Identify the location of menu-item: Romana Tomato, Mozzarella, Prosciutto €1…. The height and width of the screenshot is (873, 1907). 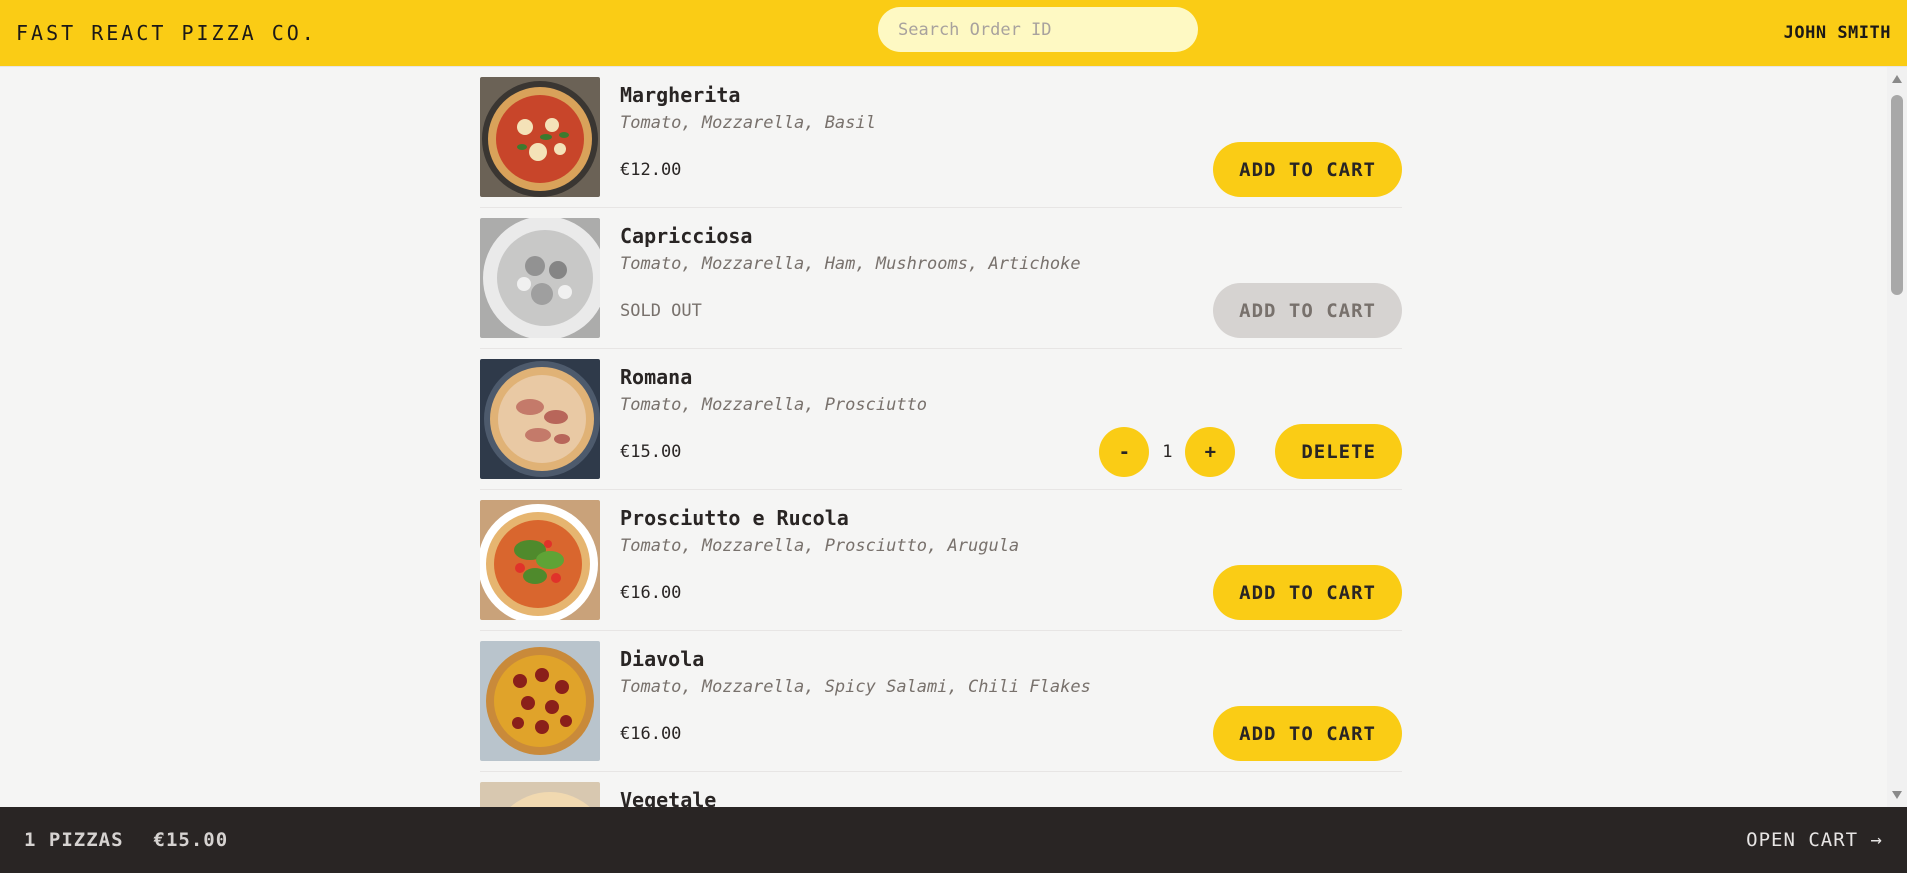
(941, 419).